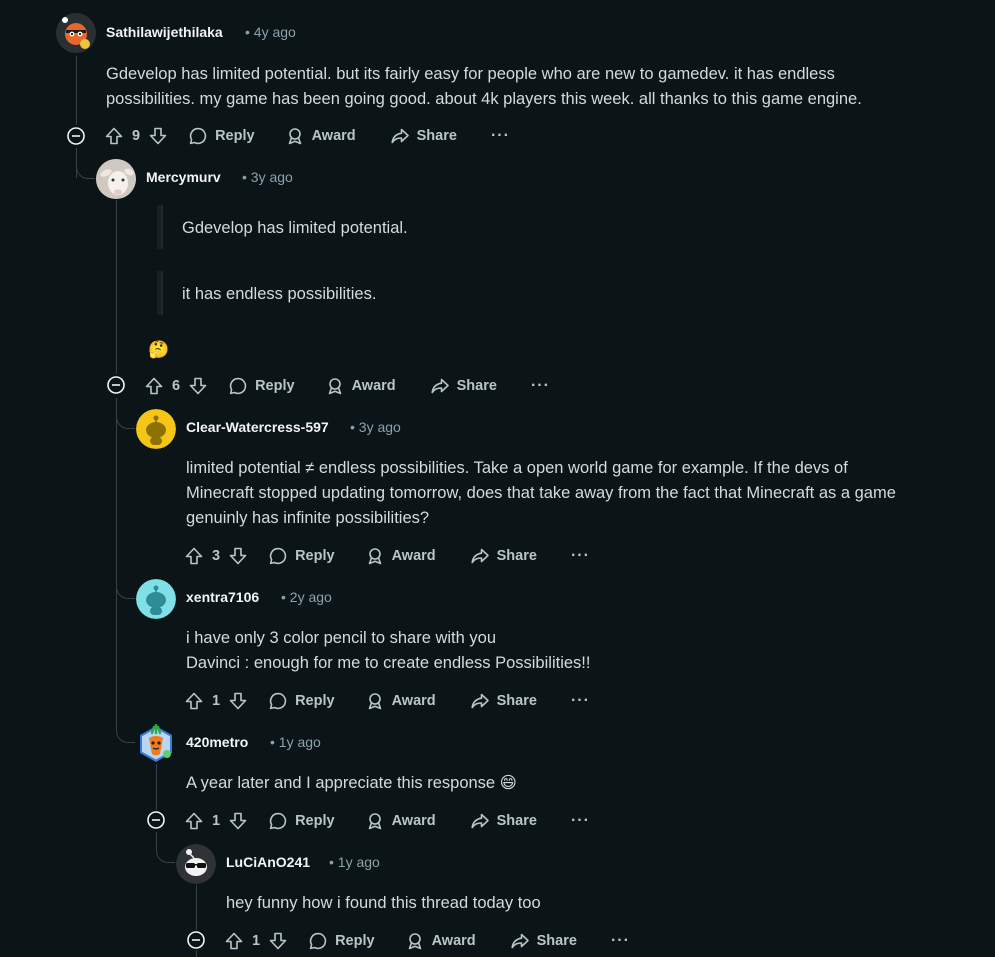 The height and width of the screenshot is (957, 995). Describe the element at coordinates (116, 179) in the screenshot. I see `goat-avatar` at that location.